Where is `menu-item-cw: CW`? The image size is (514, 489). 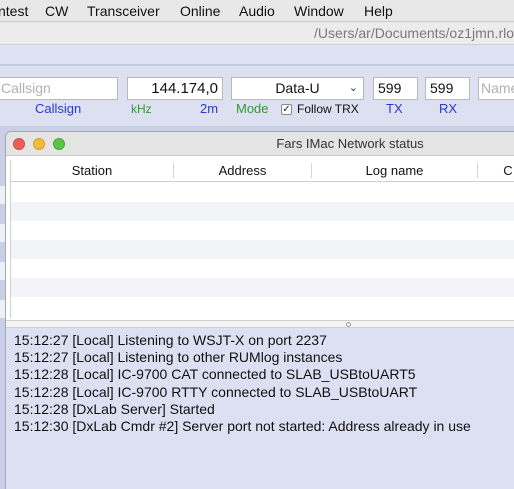
menu-item-cw: CW is located at coordinates (65, 11).